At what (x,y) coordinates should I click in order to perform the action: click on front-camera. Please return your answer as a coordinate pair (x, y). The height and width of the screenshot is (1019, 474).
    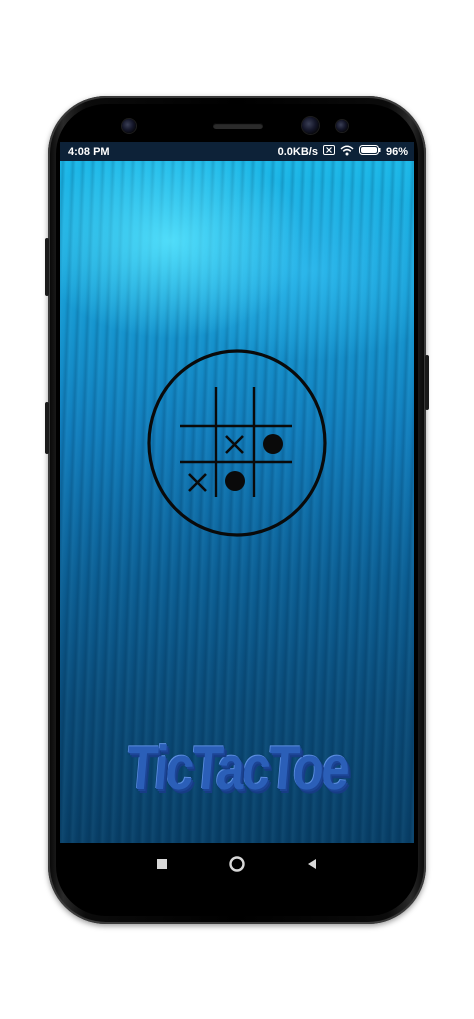
    Looking at the image, I should click on (310, 125).